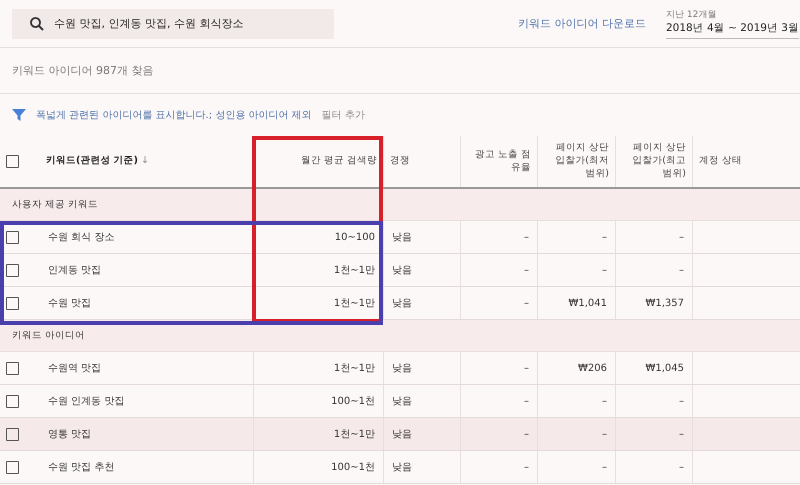 The width and height of the screenshot is (800, 485). I want to click on keyword-cell-text: 수원 맛집, so click(70, 303).